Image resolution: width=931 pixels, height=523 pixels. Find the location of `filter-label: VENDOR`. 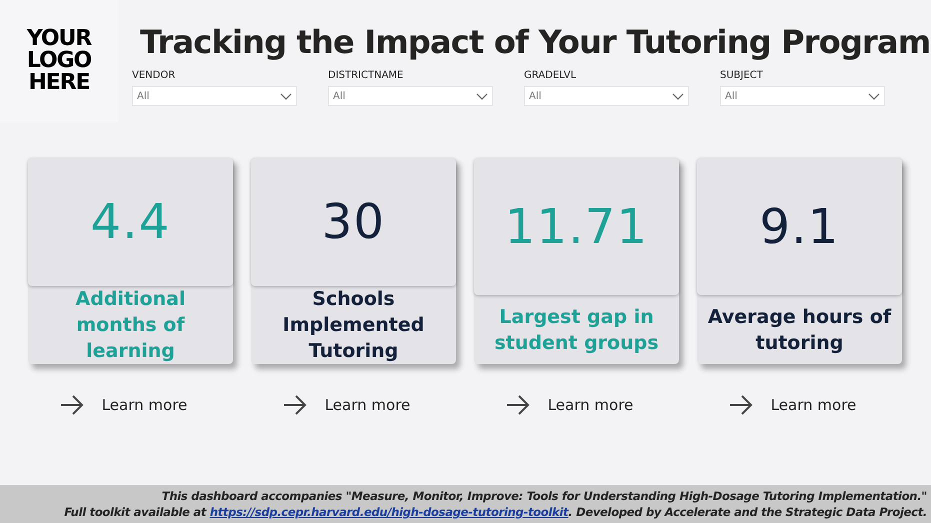

filter-label: VENDOR is located at coordinates (154, 76).